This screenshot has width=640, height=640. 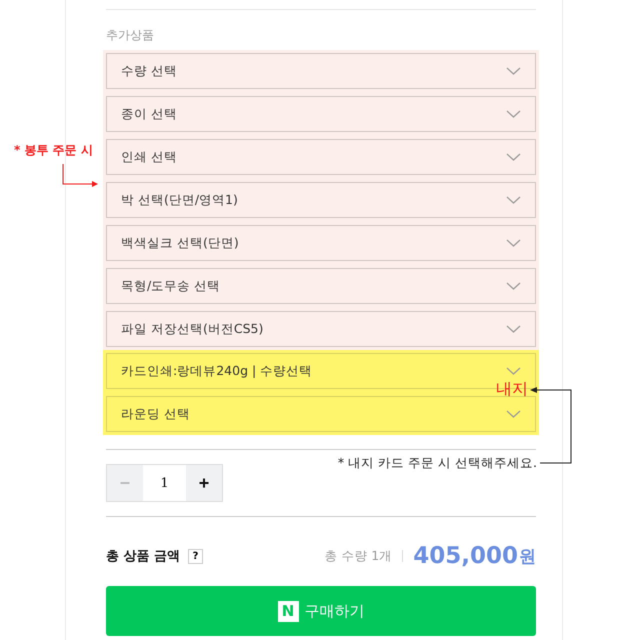 What do you see at coordinates (465, 556) in the screenshot?
I see `total-price: 405,000` at bounding box center [465, 556].